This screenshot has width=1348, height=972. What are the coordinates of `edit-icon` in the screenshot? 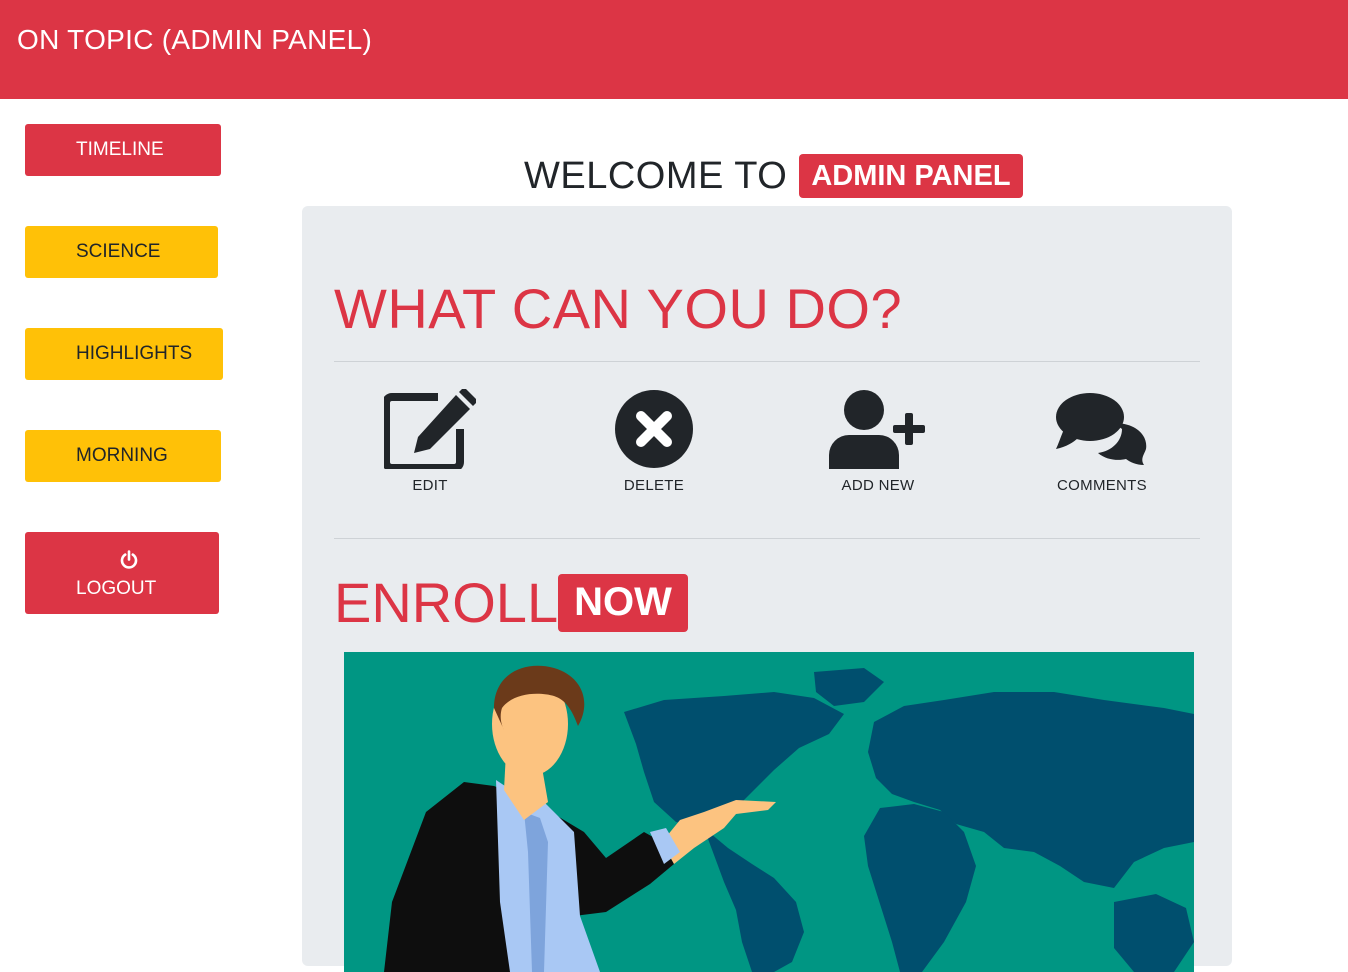 It's located at (430, 429).